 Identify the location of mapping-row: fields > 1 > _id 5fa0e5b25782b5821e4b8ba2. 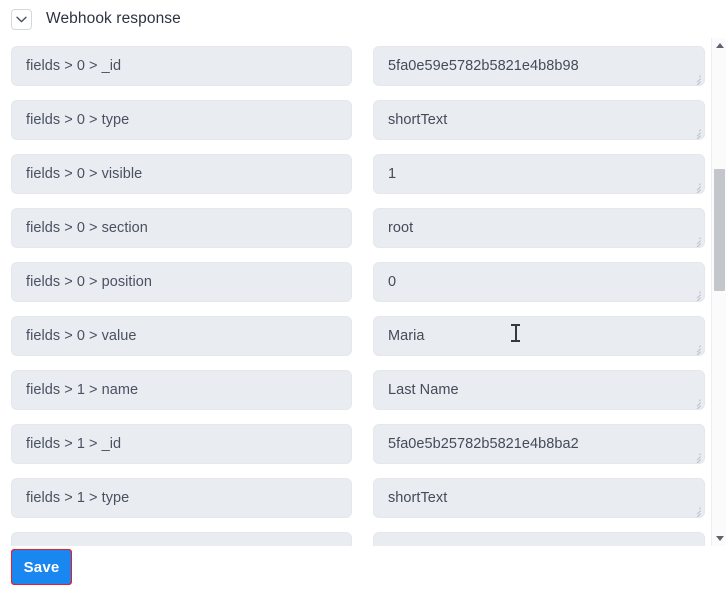
(356, 451).